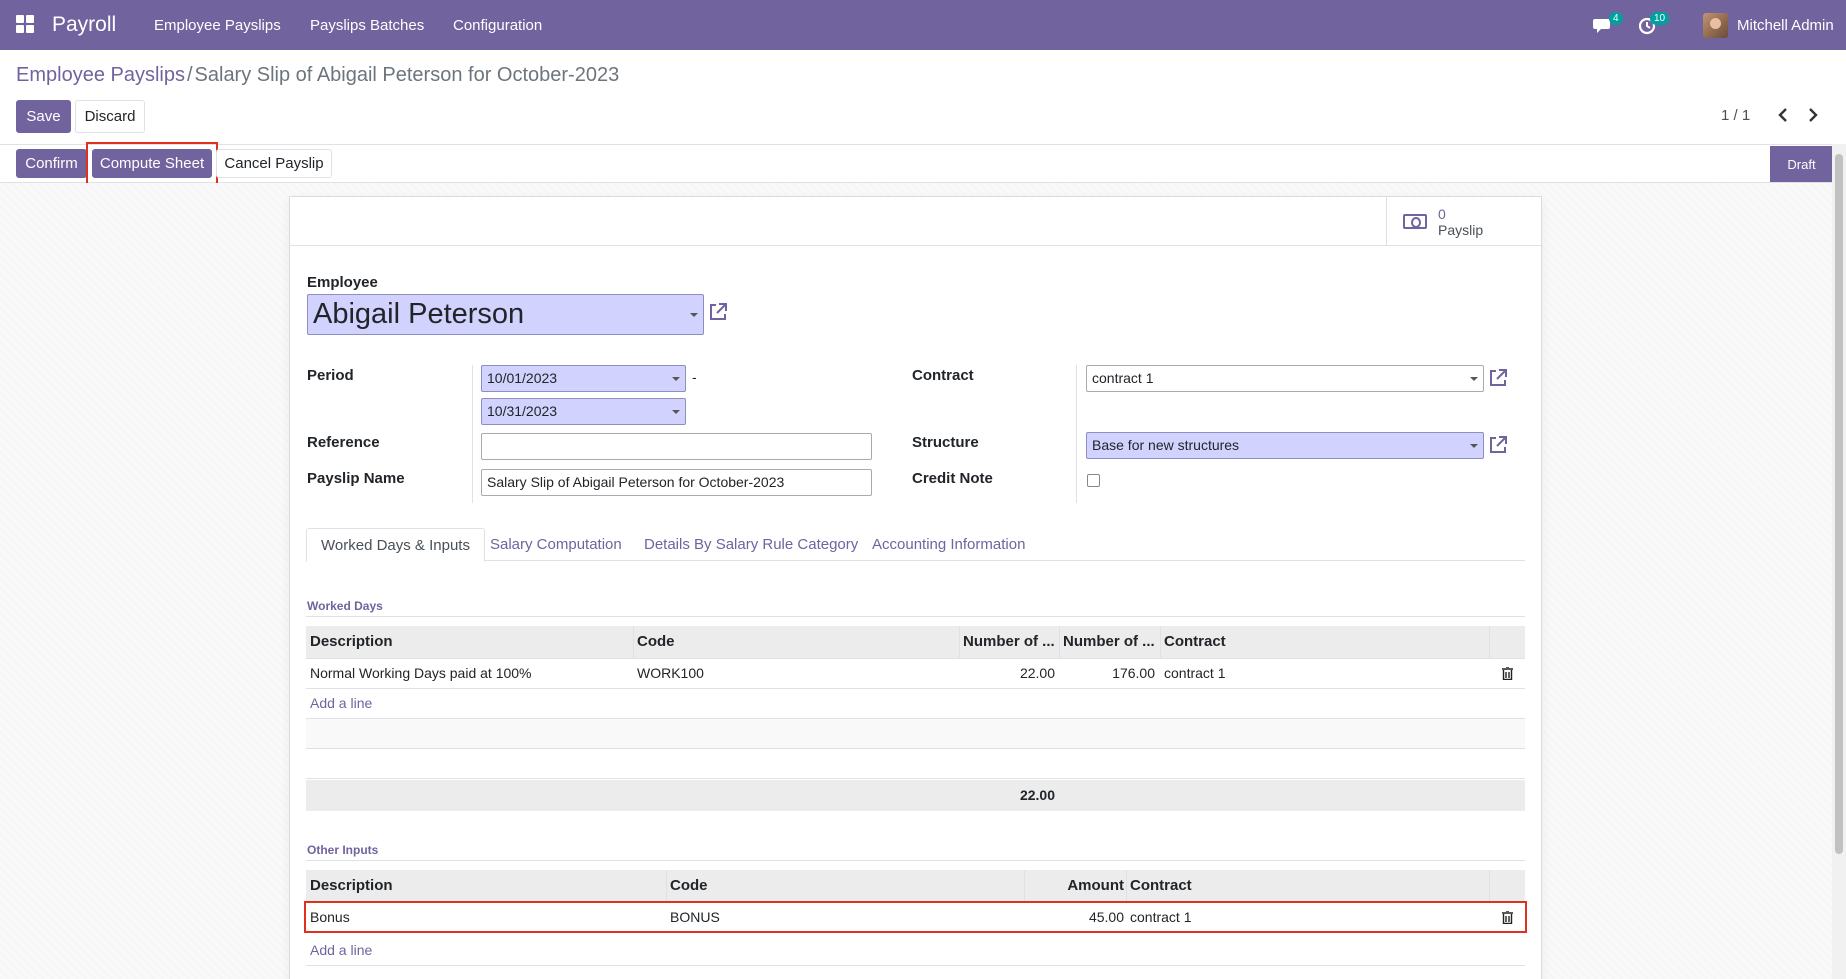 Image resolution: width=1846 pixels, height=979 pixels. I want to click on compute-sheet-highlight, so click(152, 164).